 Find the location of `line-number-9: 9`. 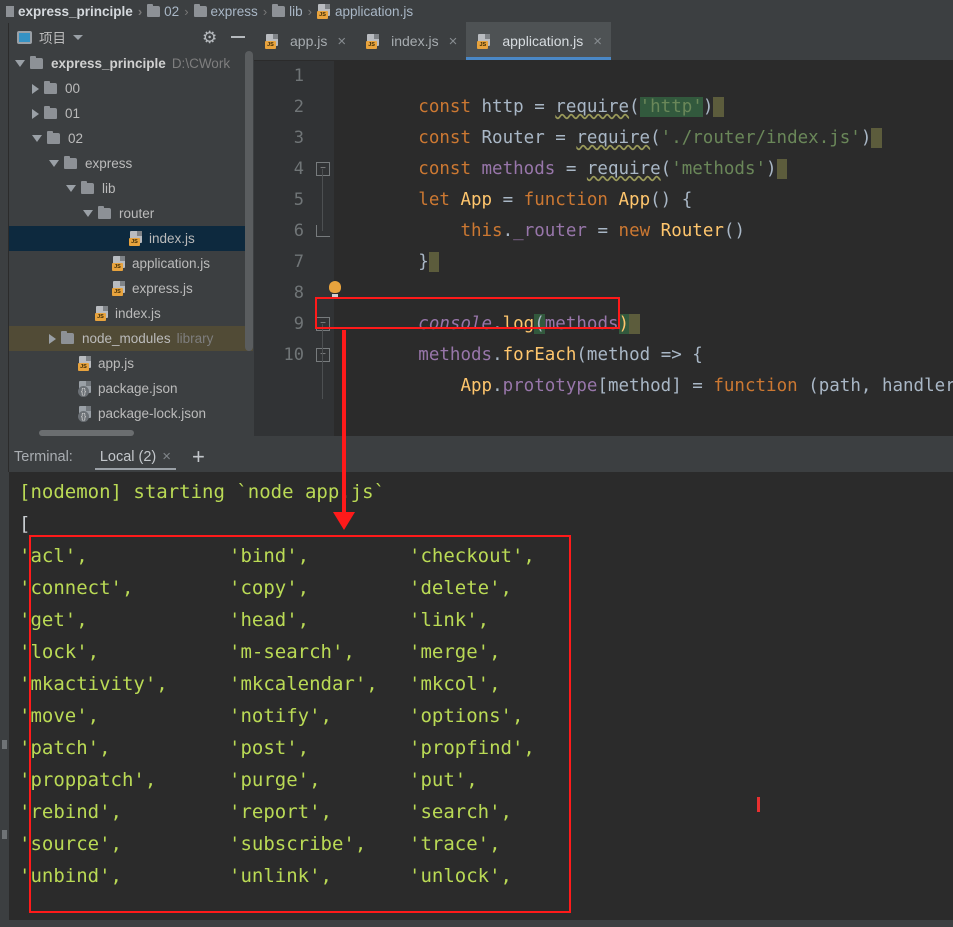

line-number-9: 9 is located at coordinates (298, 324).